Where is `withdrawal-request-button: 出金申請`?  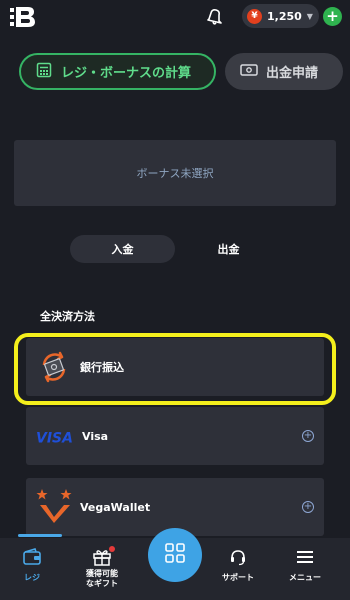 withdrawal-request-button: 出金申請 is located at coordinates (284, 71).